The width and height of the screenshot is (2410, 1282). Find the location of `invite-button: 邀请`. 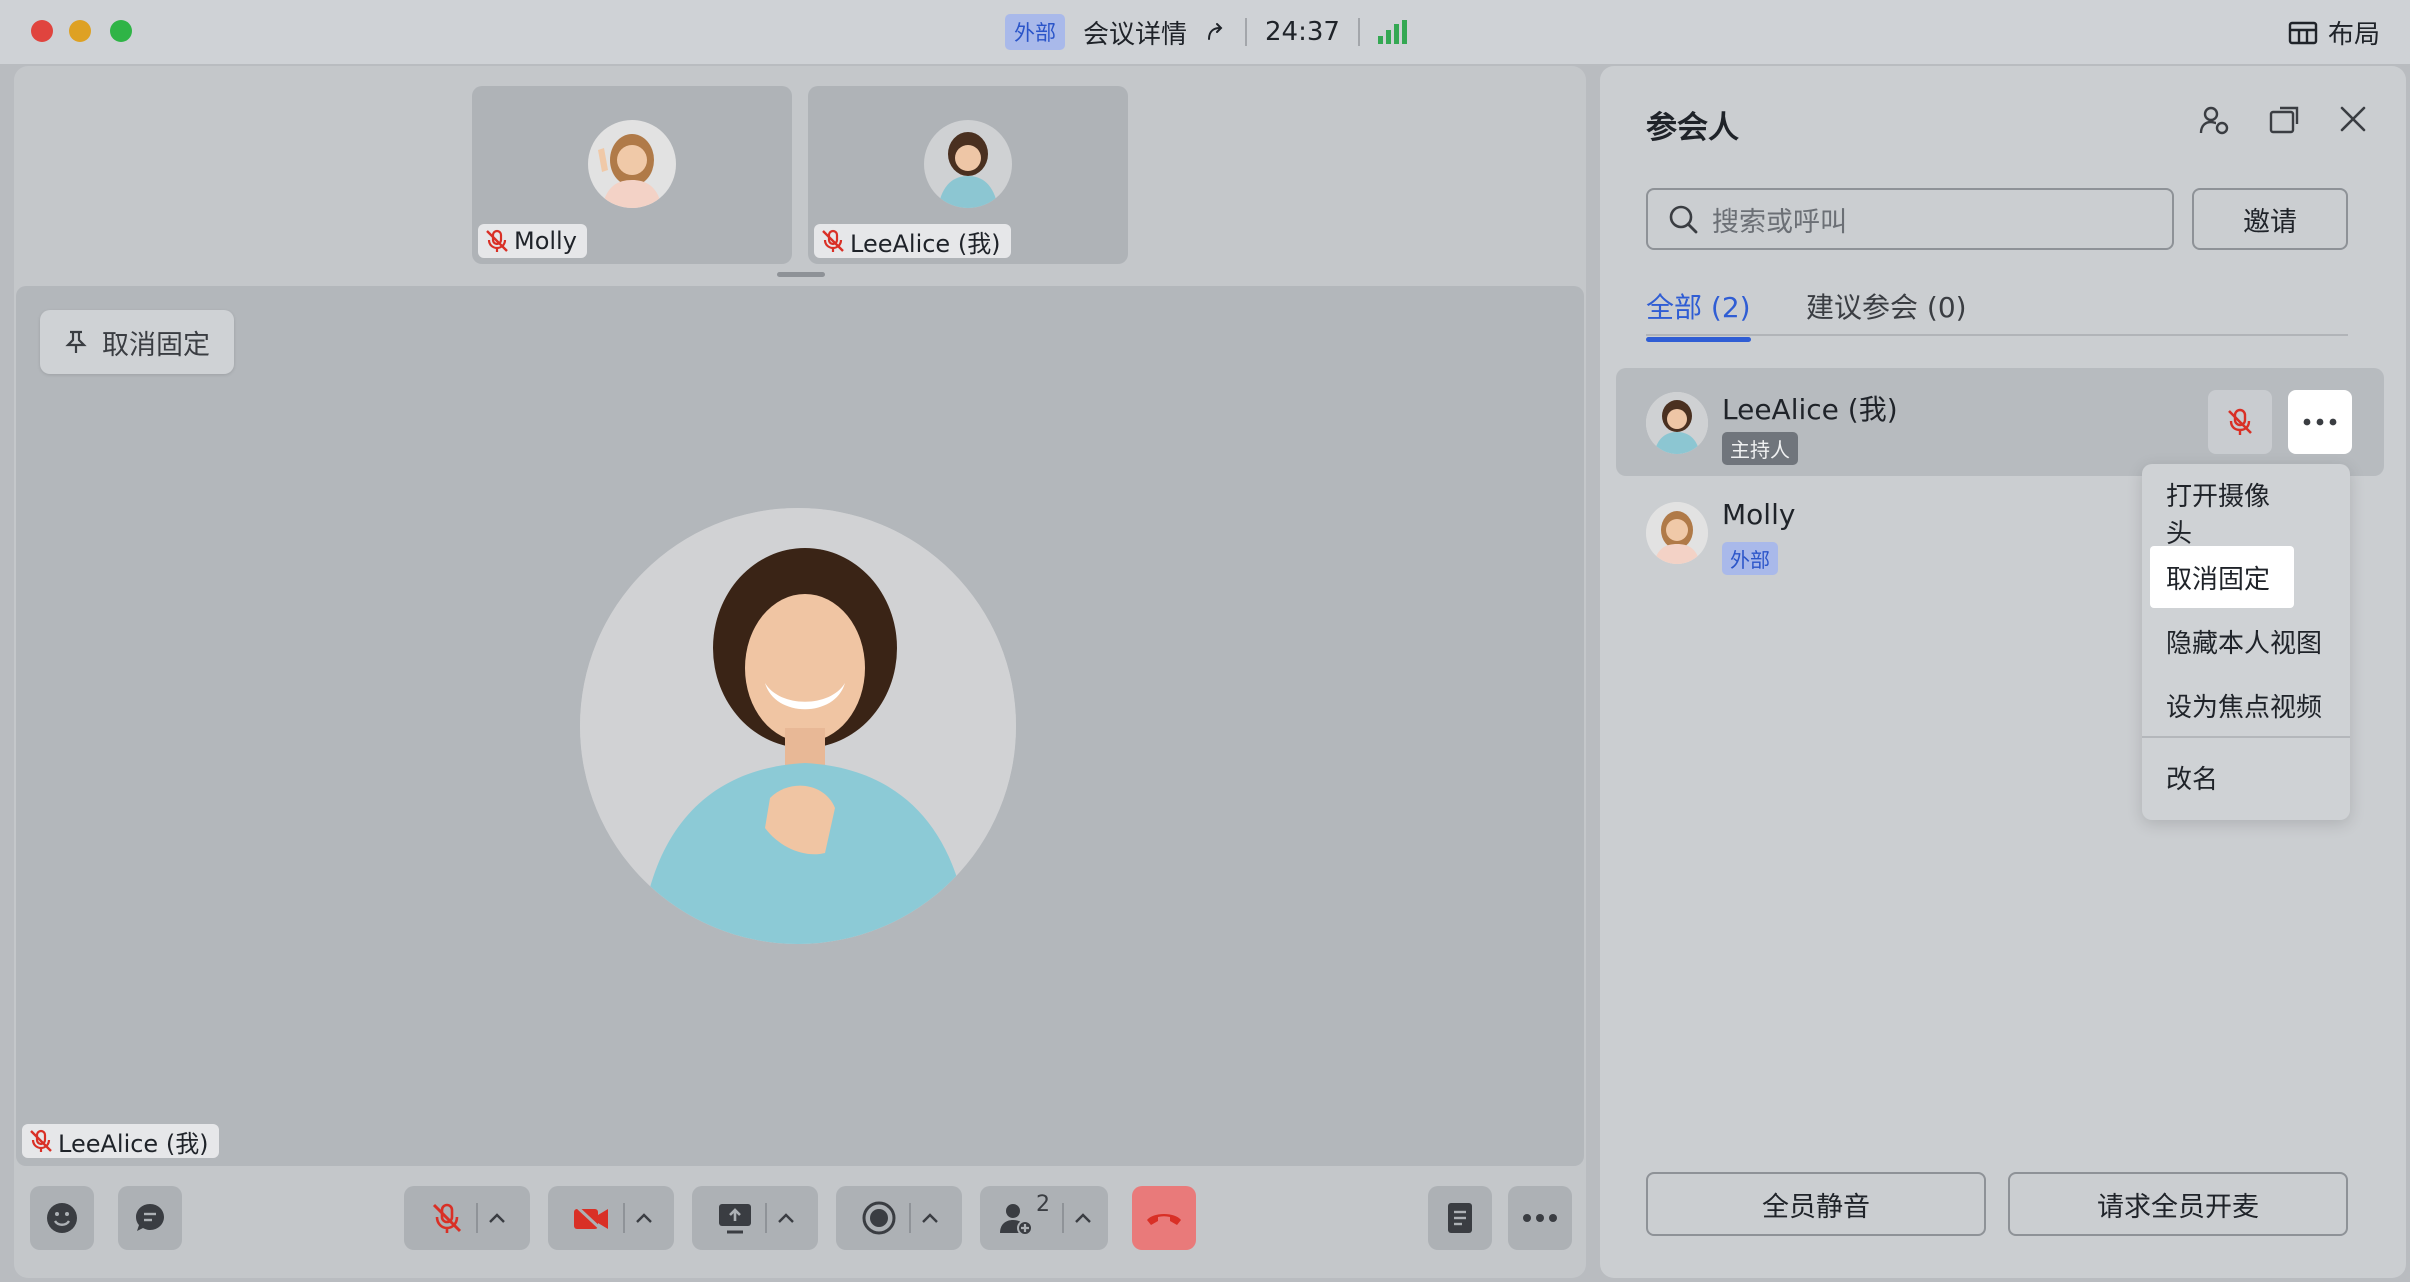

invite-button: 邀请 is located at coordinates (2270, 219).